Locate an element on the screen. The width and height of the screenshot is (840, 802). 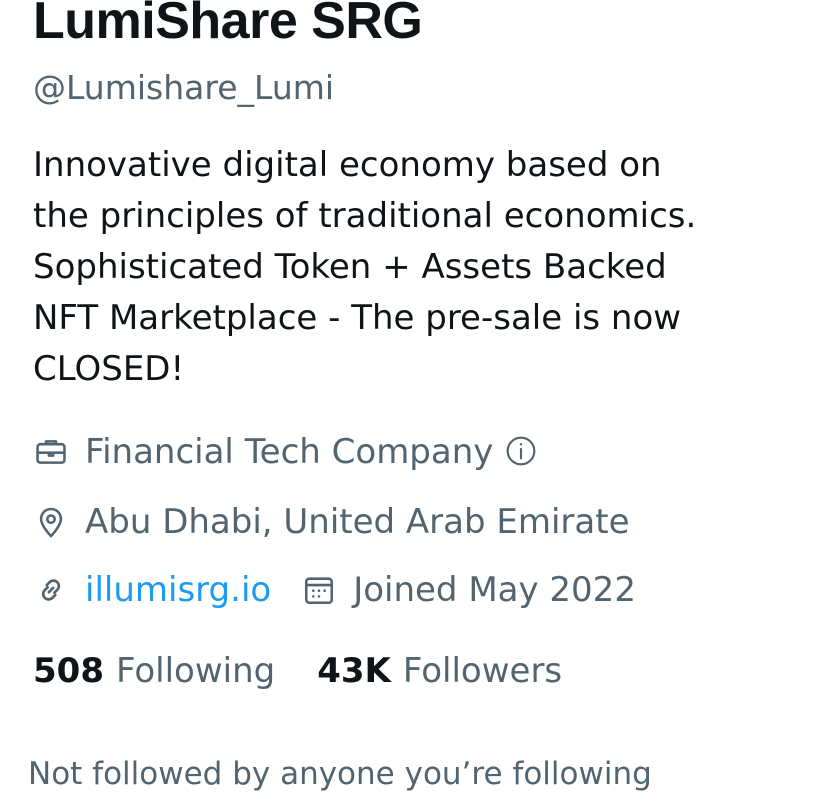
follow-stats: 508 Following 43K Followers is located at coordinates (318, 671).